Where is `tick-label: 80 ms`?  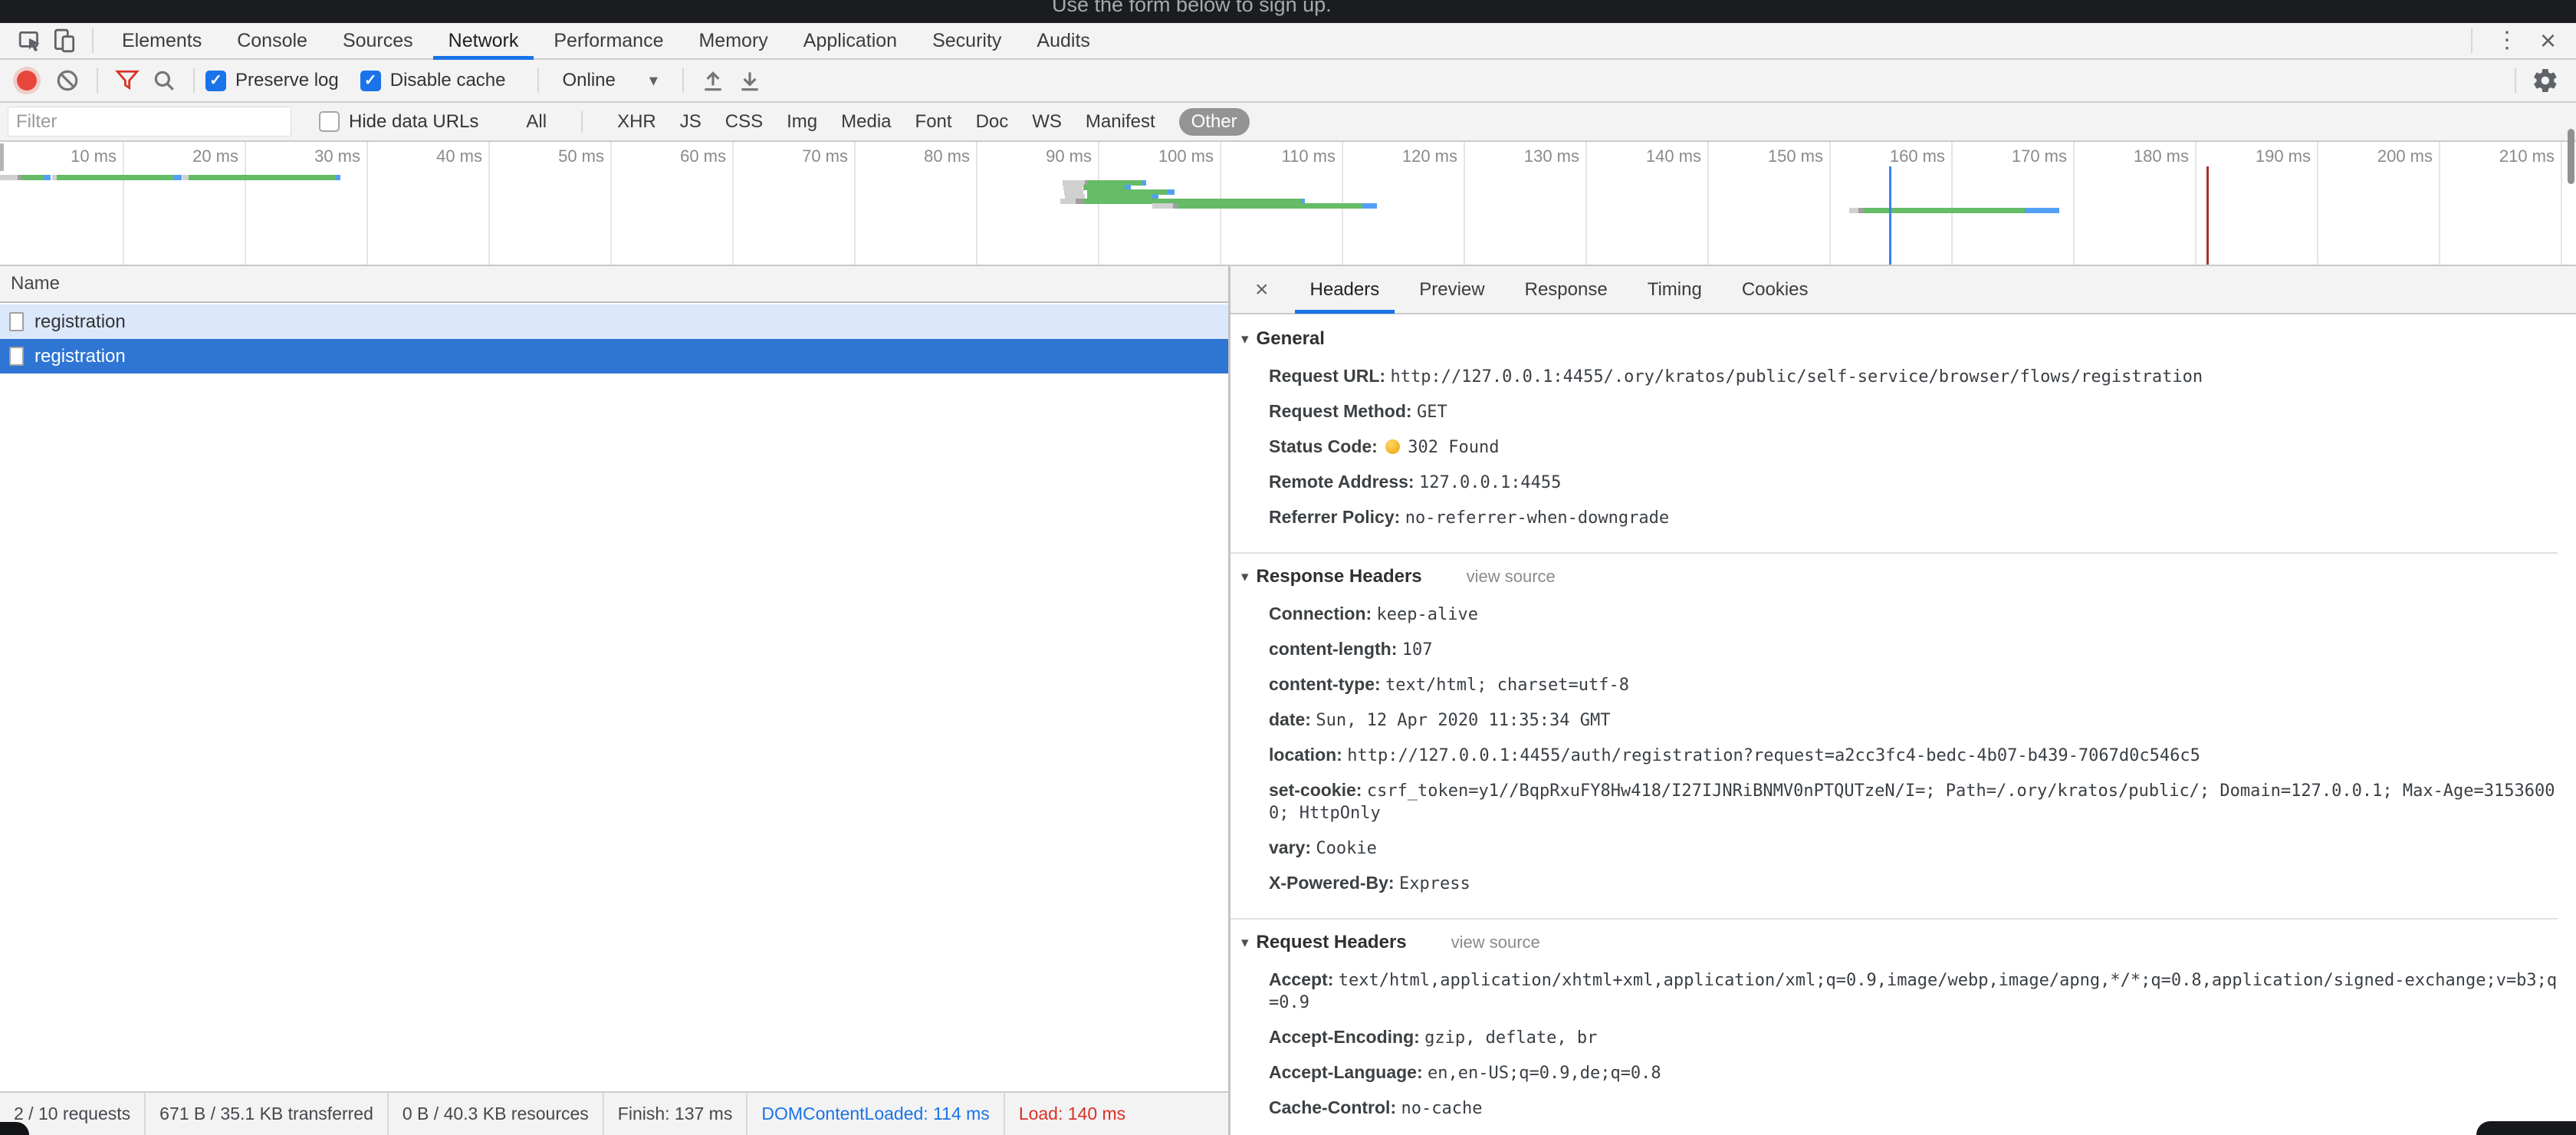 tick-label: 80 ms is located at coordinates (947, 156).